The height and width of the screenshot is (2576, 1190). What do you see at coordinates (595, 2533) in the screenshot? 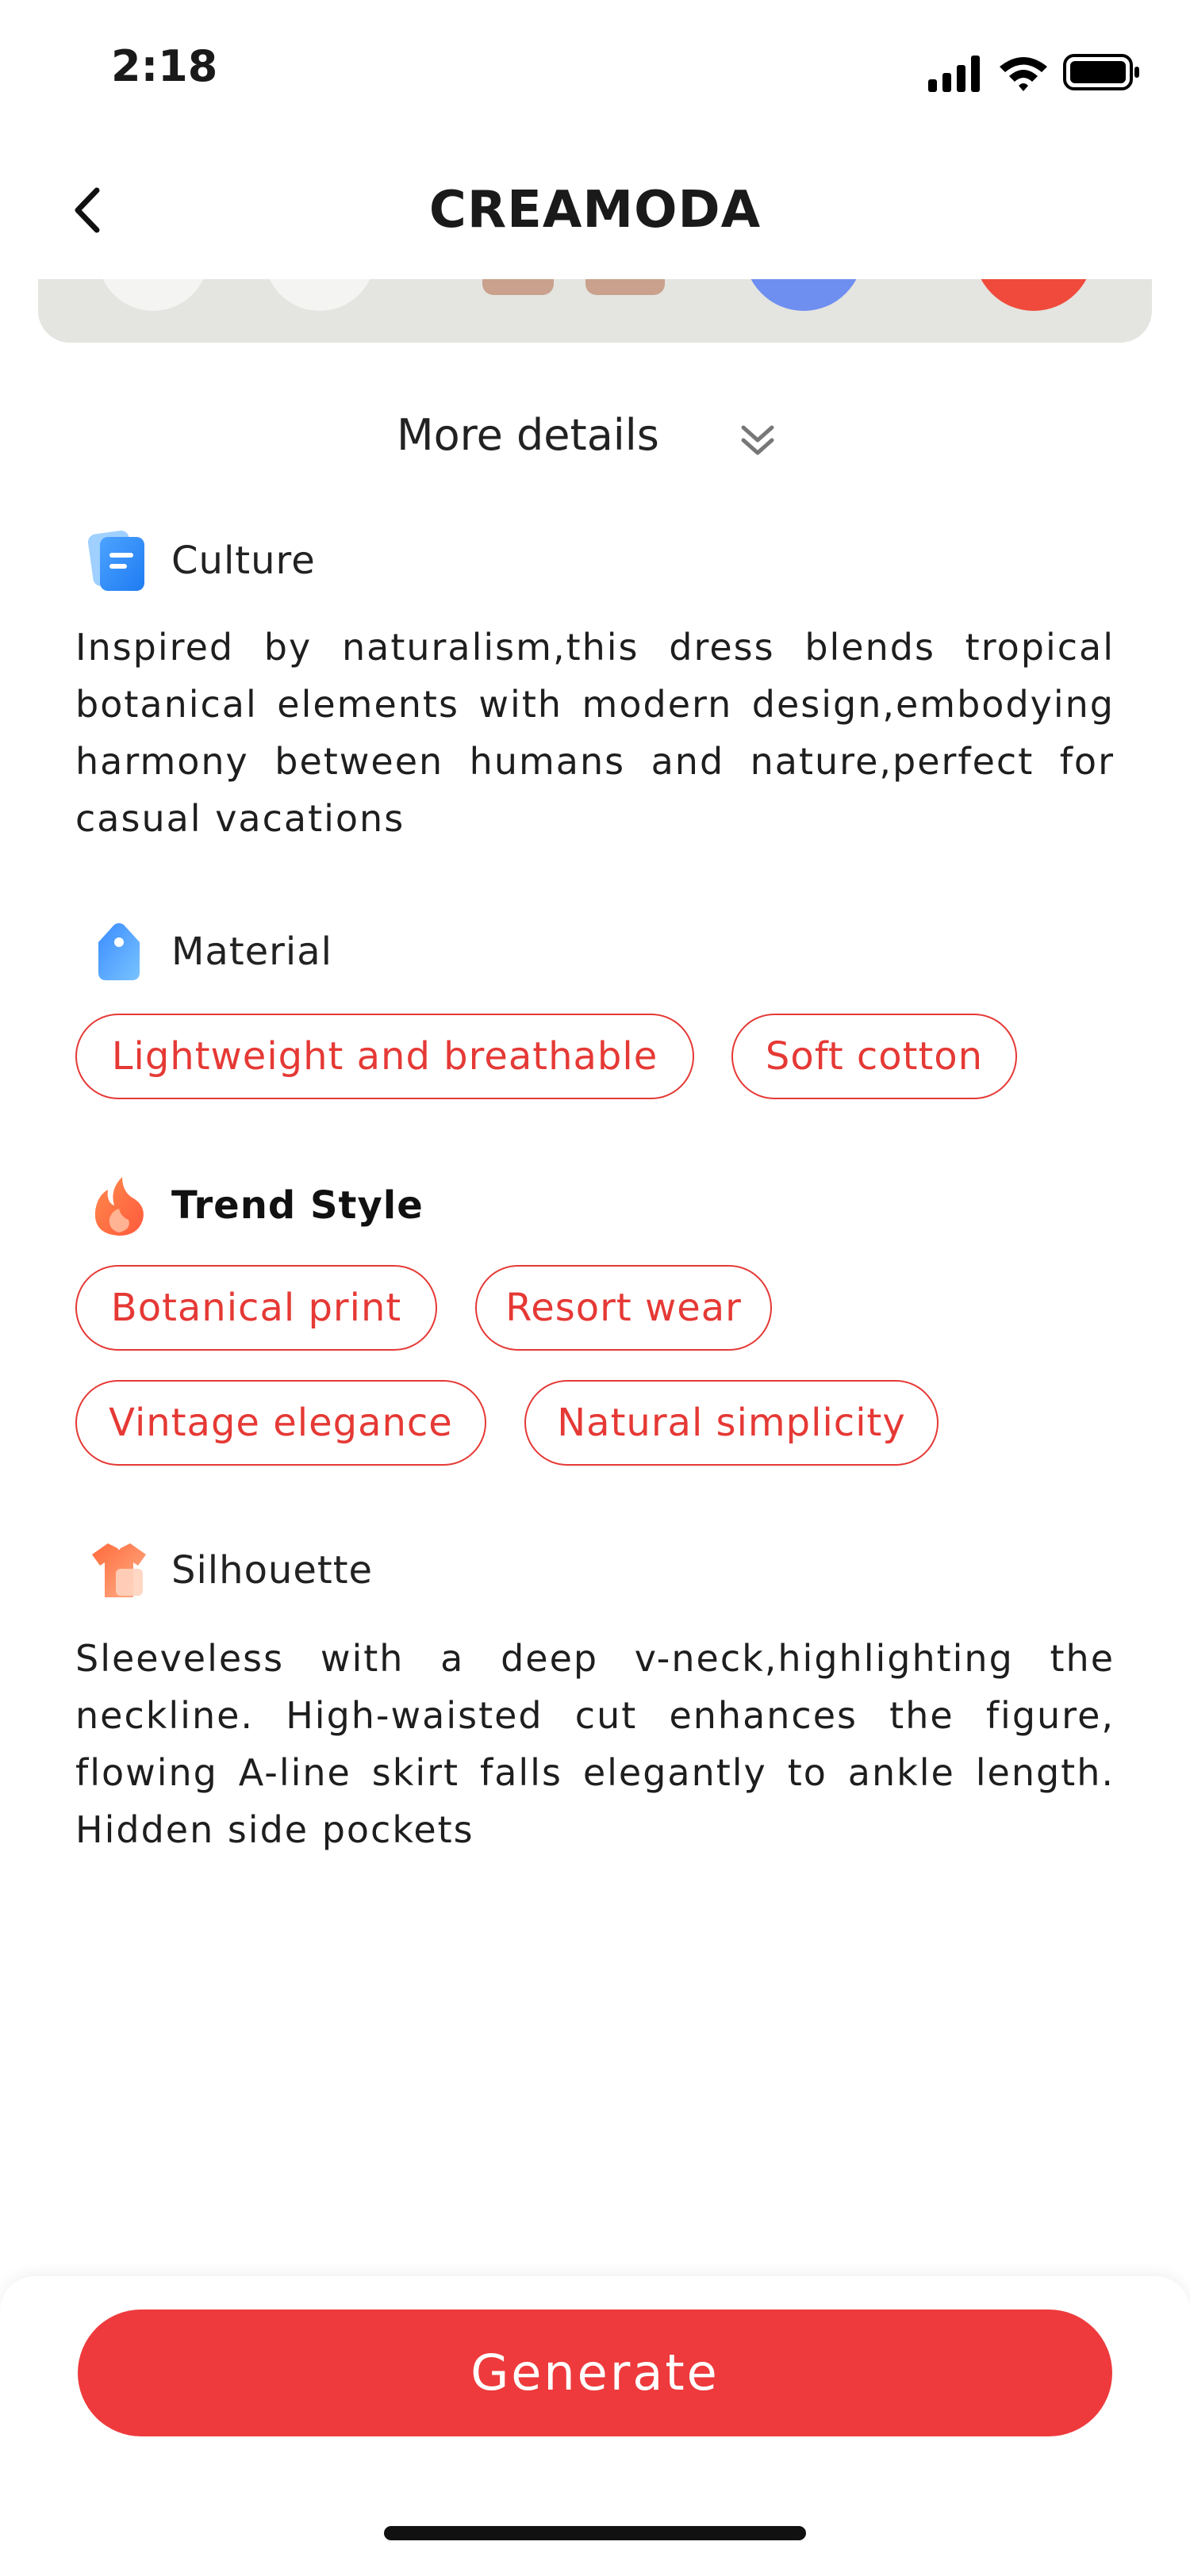
I see `home-indicator` at bounding box center [595, 2533].